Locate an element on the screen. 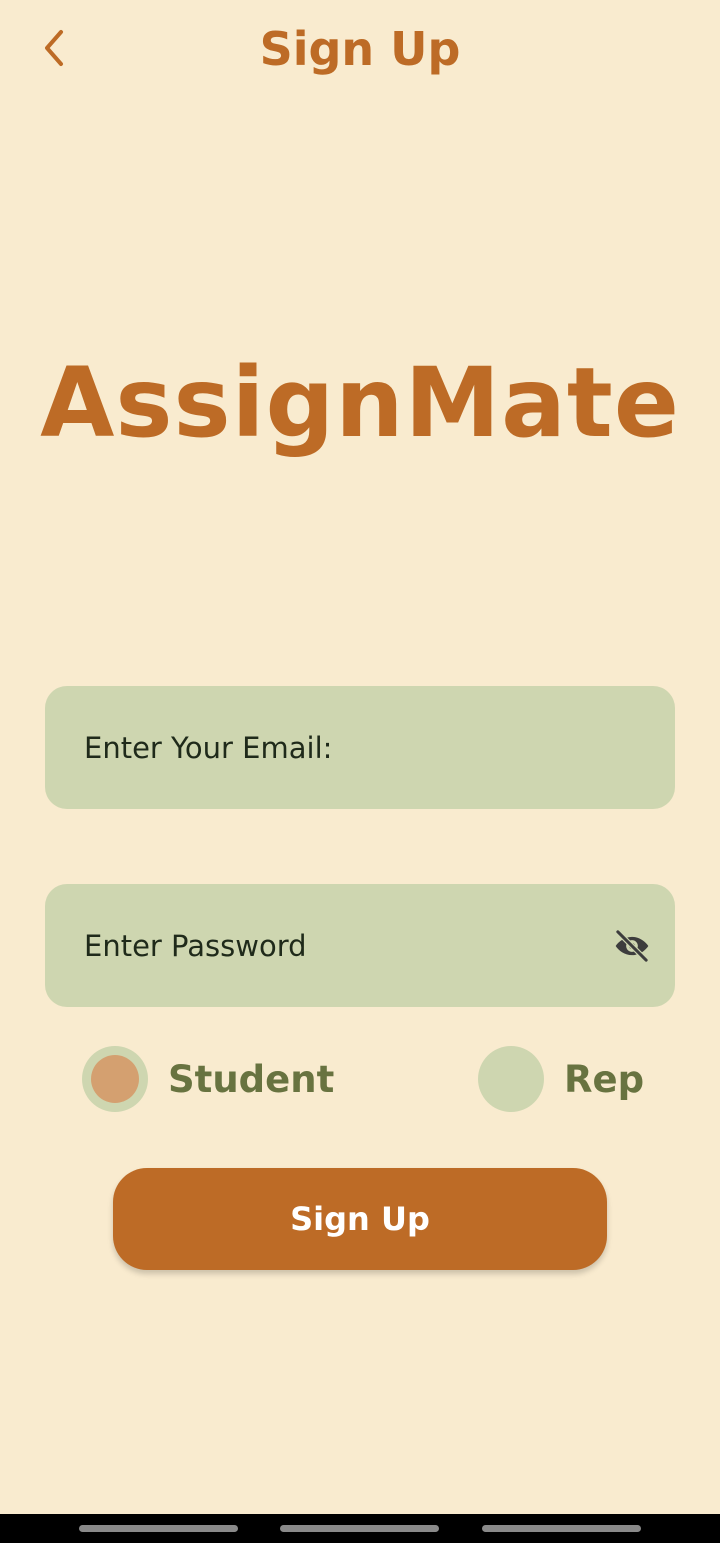 The width and height of the screenshot is (720, 1543). radio-student: Student is located at coordinates (208, 1079).